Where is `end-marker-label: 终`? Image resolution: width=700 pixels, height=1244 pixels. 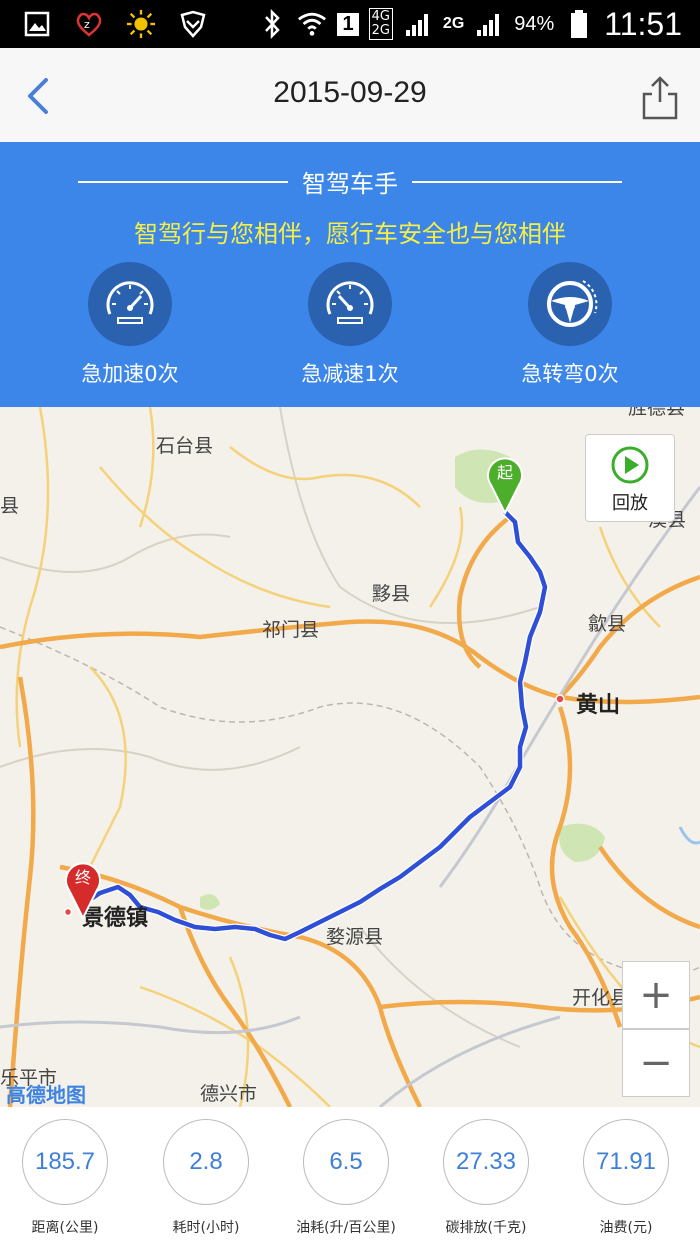 end-marker-label: 终 is located at coordinates (82, 877).